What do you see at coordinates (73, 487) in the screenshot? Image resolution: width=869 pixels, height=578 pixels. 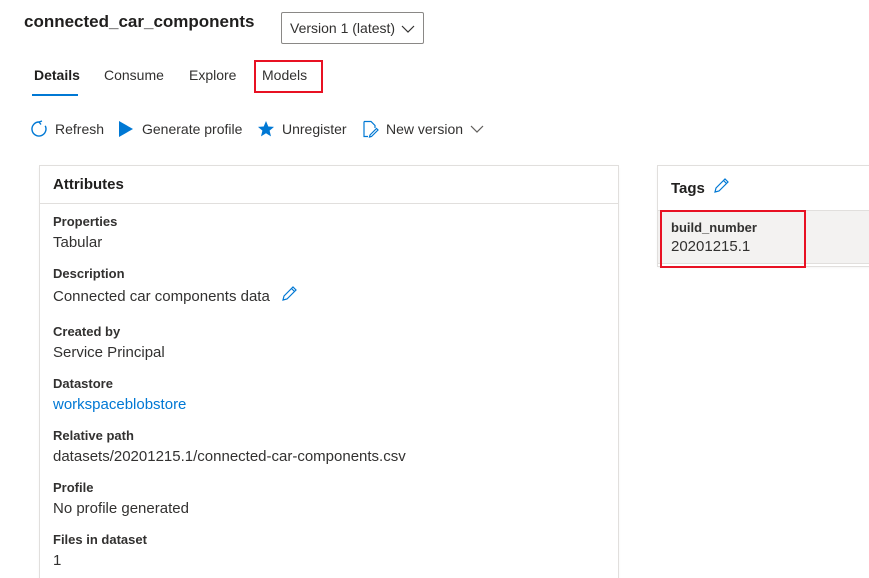 I see `attribute-label: Profile` at bounding box center [73, 487].